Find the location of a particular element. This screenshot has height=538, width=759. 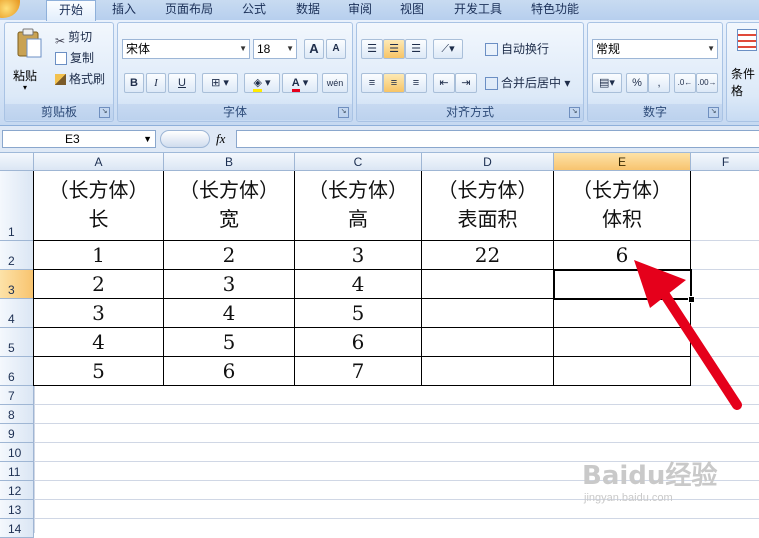

bold-button: B is located at coordinates (134, 83).